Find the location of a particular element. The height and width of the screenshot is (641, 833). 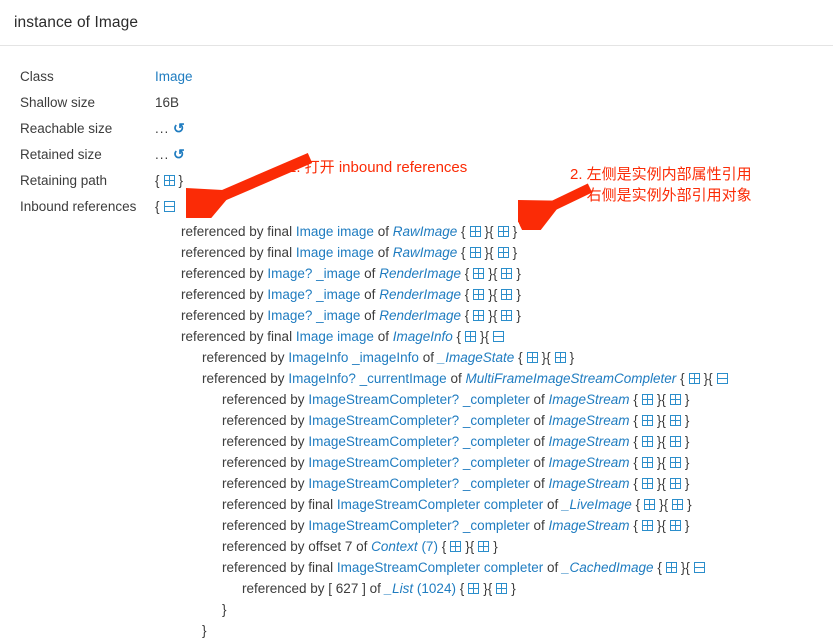

owner-type: ImageInfo is located at coordinates (423, 336).